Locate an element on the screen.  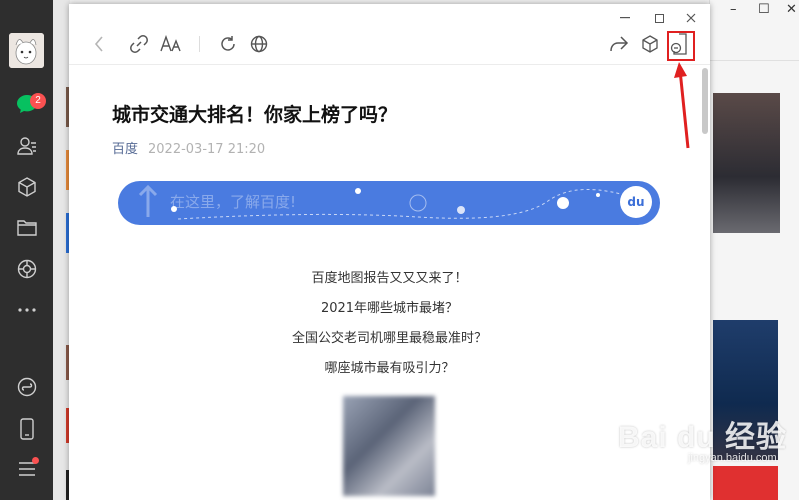
chat-list-edge is located at coordinates (61, 250).